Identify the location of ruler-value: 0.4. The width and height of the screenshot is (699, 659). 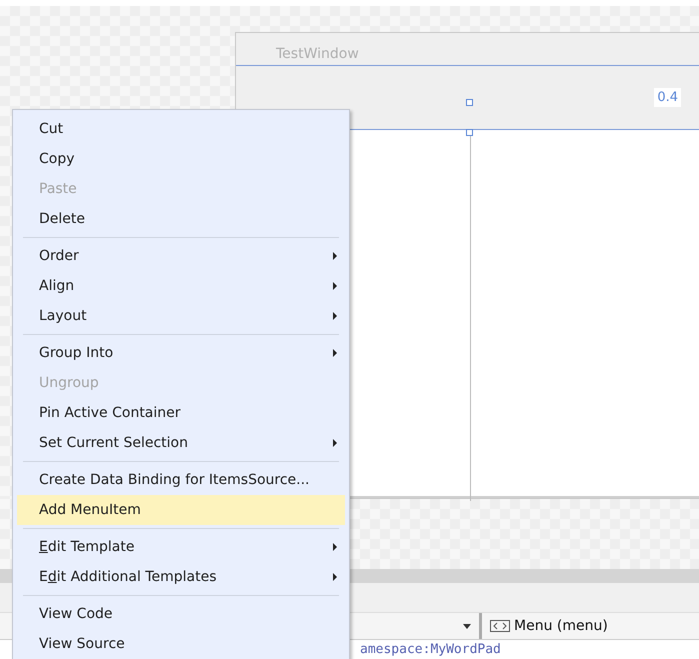
(667, 98).